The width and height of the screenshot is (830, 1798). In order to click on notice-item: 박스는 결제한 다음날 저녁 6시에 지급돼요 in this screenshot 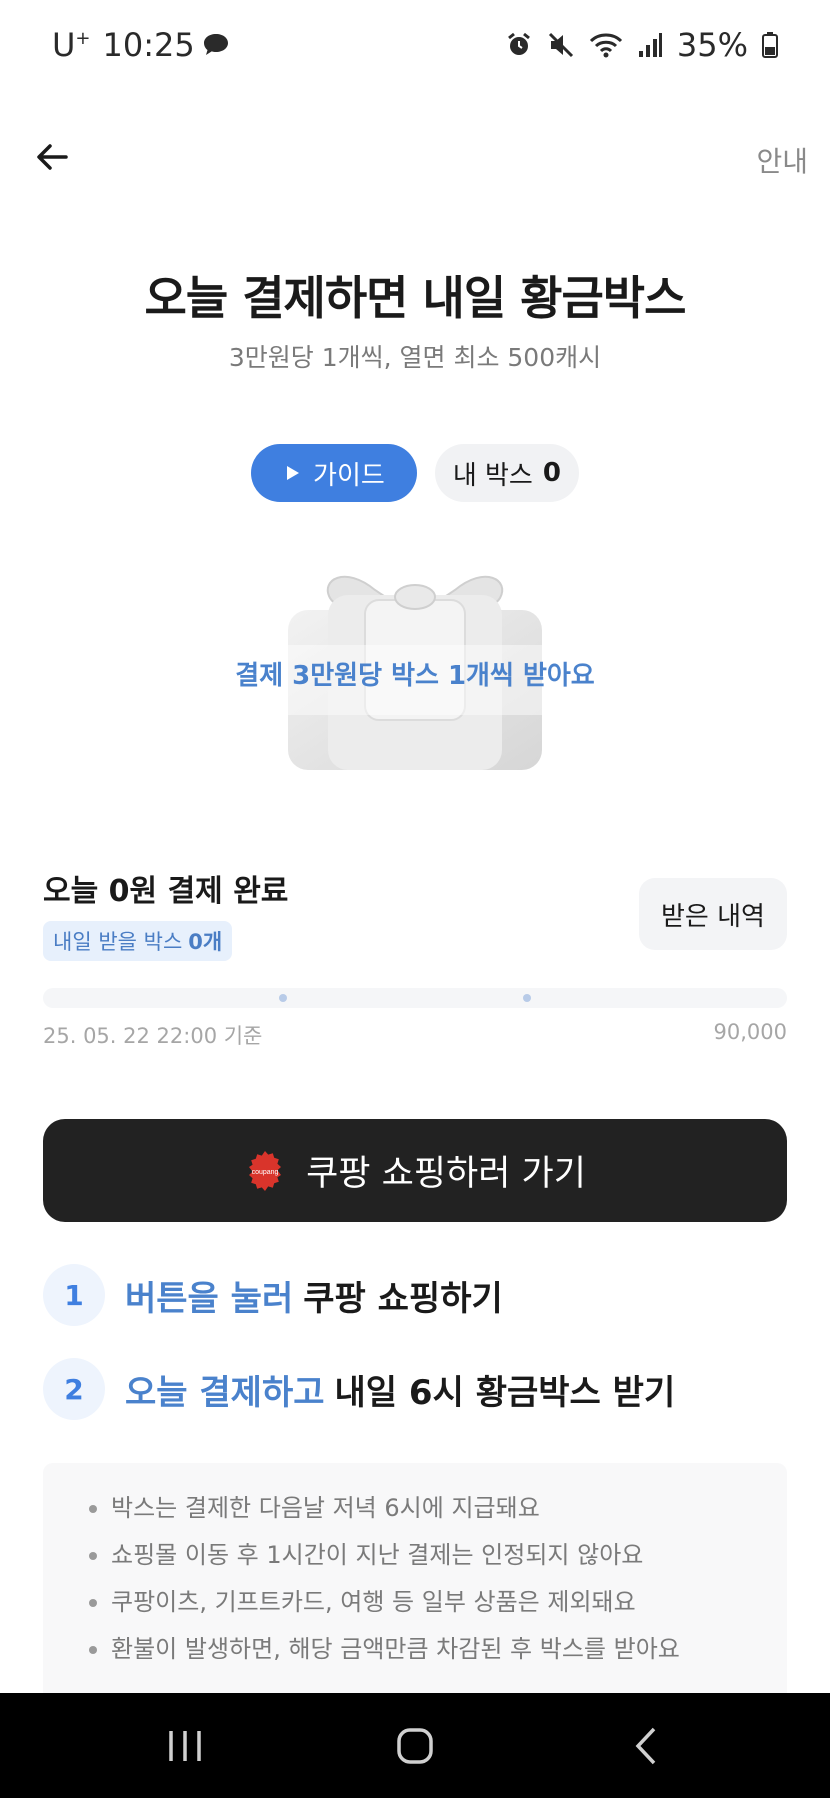, I will do `click(438, 1508)`.